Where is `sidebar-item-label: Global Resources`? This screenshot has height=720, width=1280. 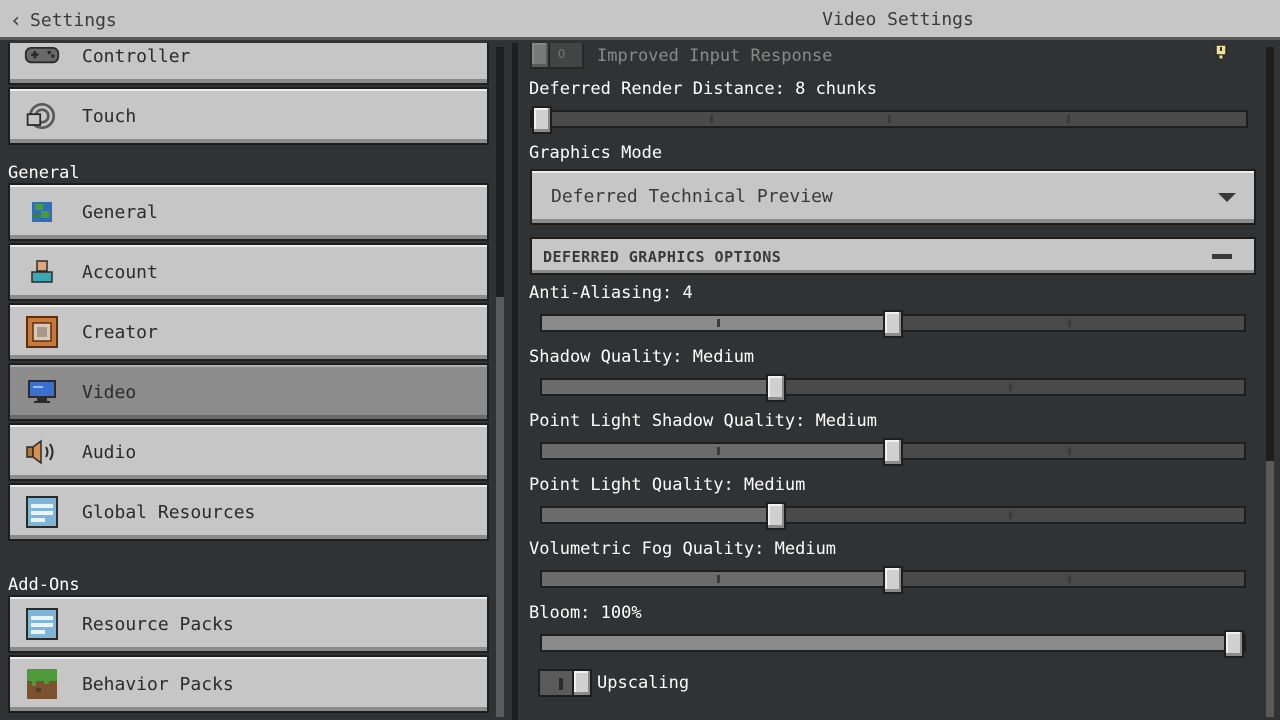 sidebar-item-label: Global Resources is located at coordinates (169, 512).